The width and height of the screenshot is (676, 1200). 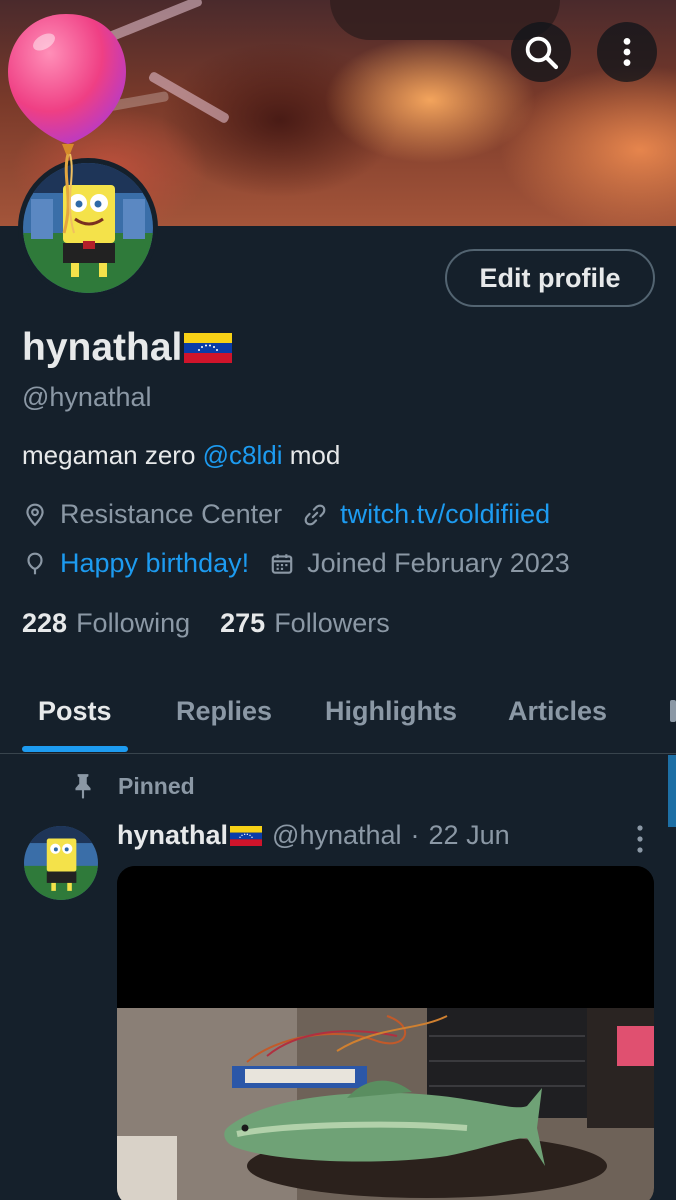 I want to click on profile-name: hynathal, so click(x=127, y=348).